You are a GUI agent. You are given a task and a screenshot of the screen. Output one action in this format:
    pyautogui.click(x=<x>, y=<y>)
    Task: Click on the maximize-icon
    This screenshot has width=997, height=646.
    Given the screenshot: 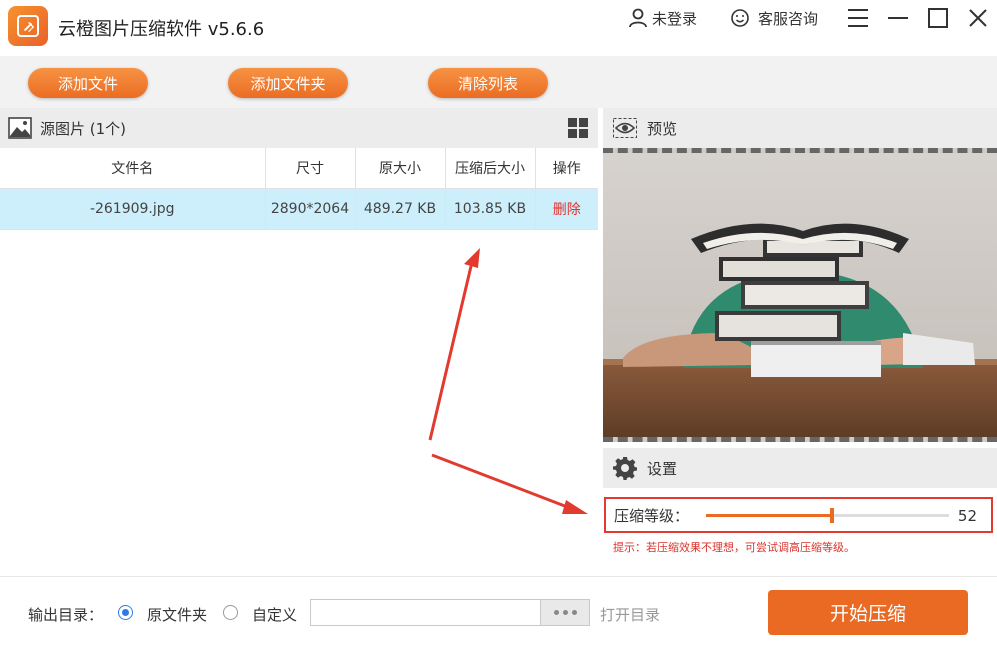 What is the action you would take?
    pyautogui.click(x=938, y=18)
    